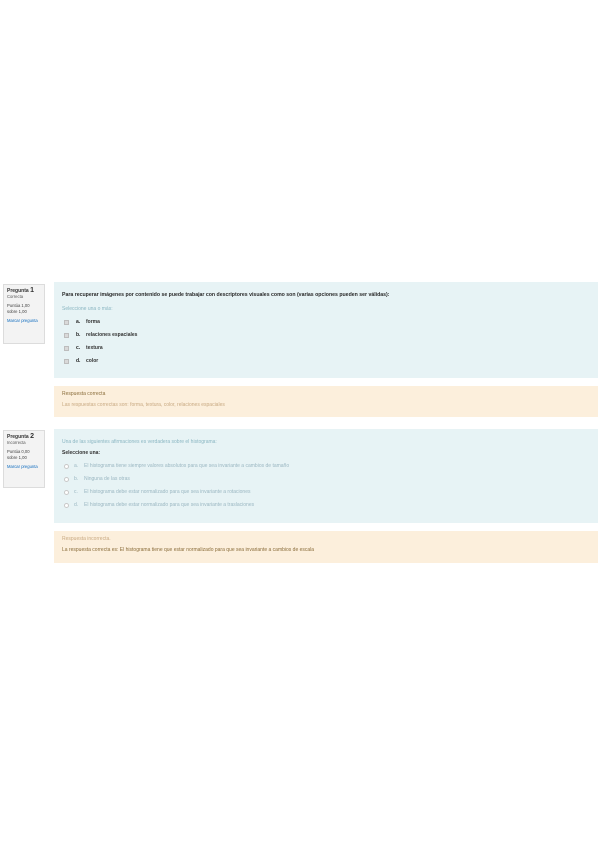 The height and width of the screenshot is (848, 599). I want to click on question-grade: Puntúa 1,00 sobre 1,00, so click(18, 308).